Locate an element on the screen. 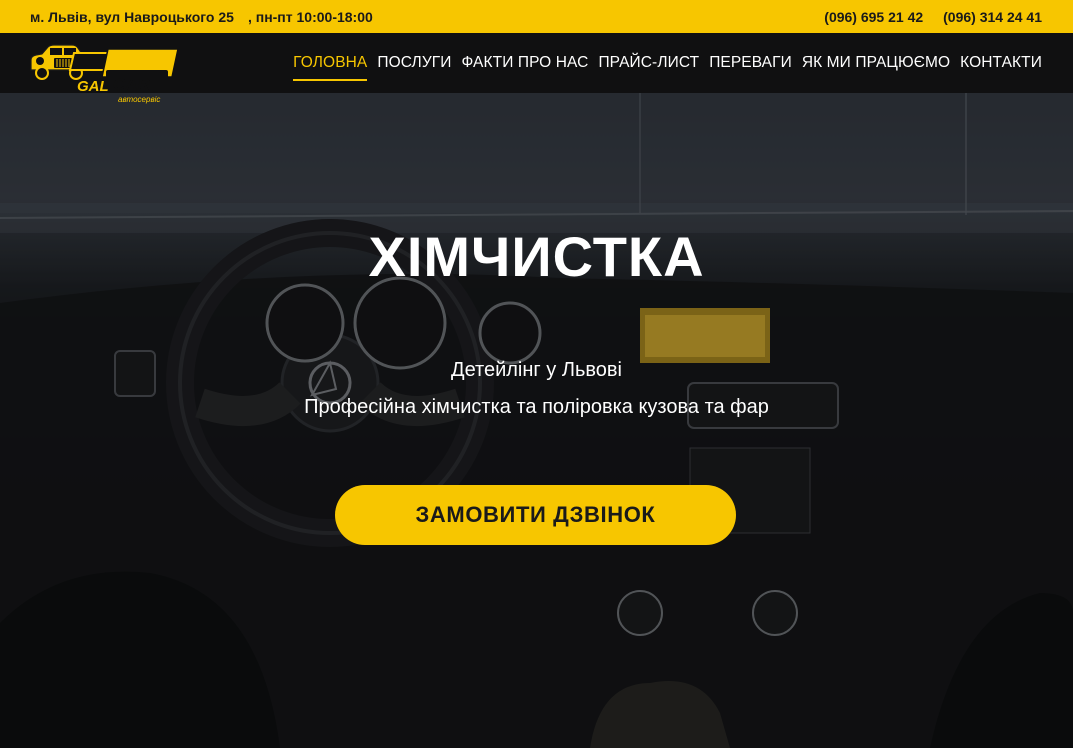  hero-subtitle-1: Детейлінг у Львові is located at coordinates (536, 370).